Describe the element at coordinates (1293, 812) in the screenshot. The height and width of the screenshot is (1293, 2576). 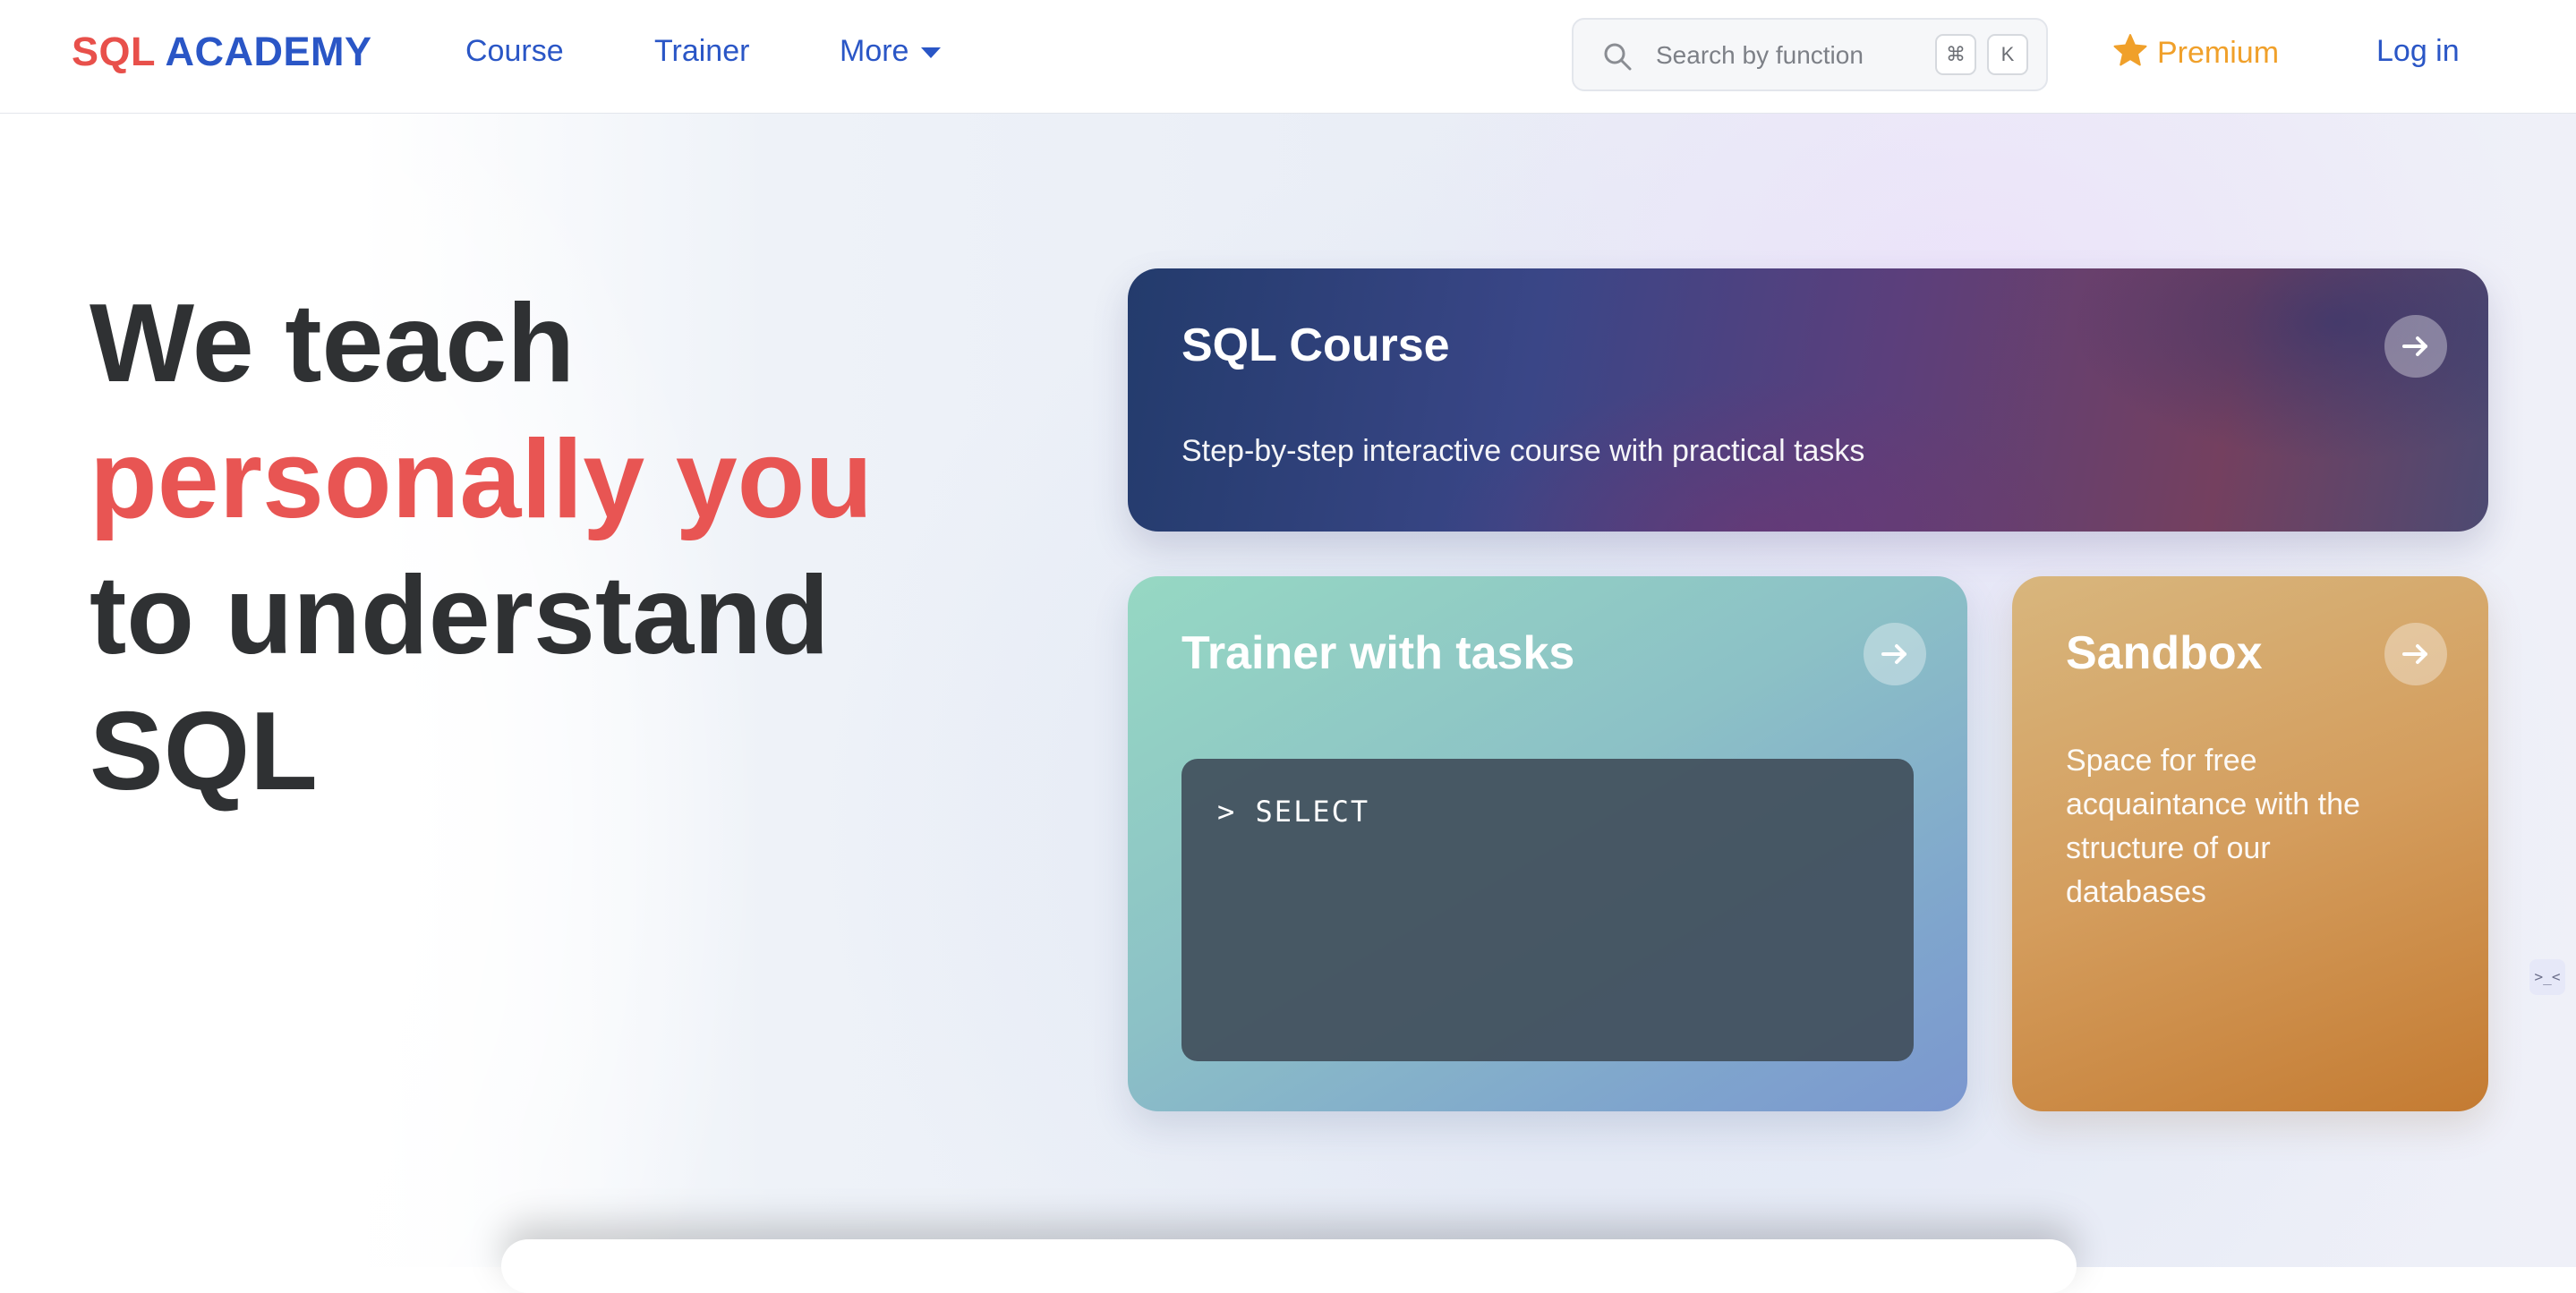
I see `terminal-text: > SELECT` at that location.